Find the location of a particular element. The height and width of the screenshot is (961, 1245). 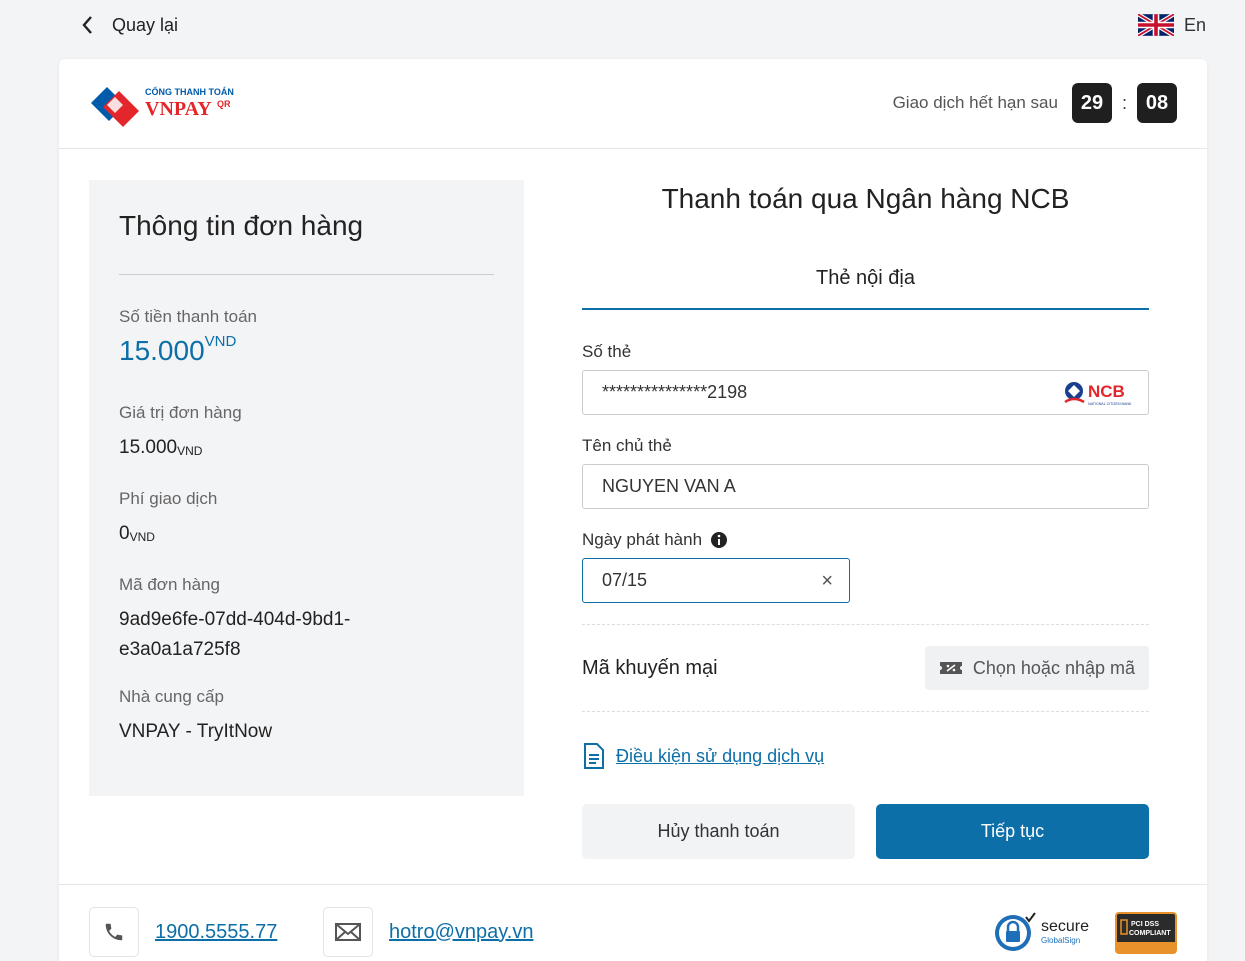

back-button: Quay lại is located at coordinates (128, 25).